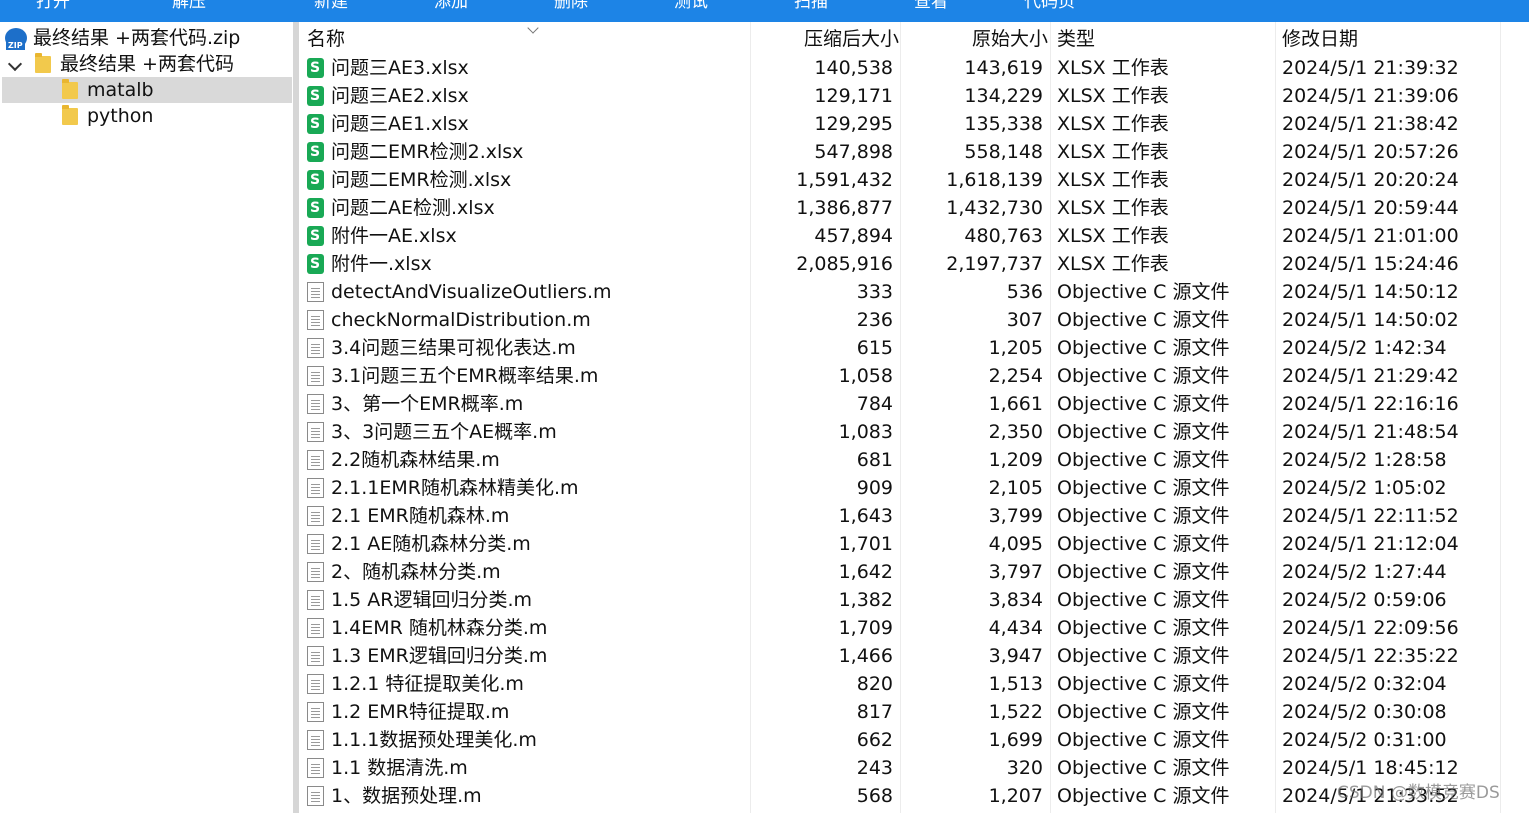 This screenshot has width=1529, height=813. I want to click on original-size: 1,699, so click(1015, 740).